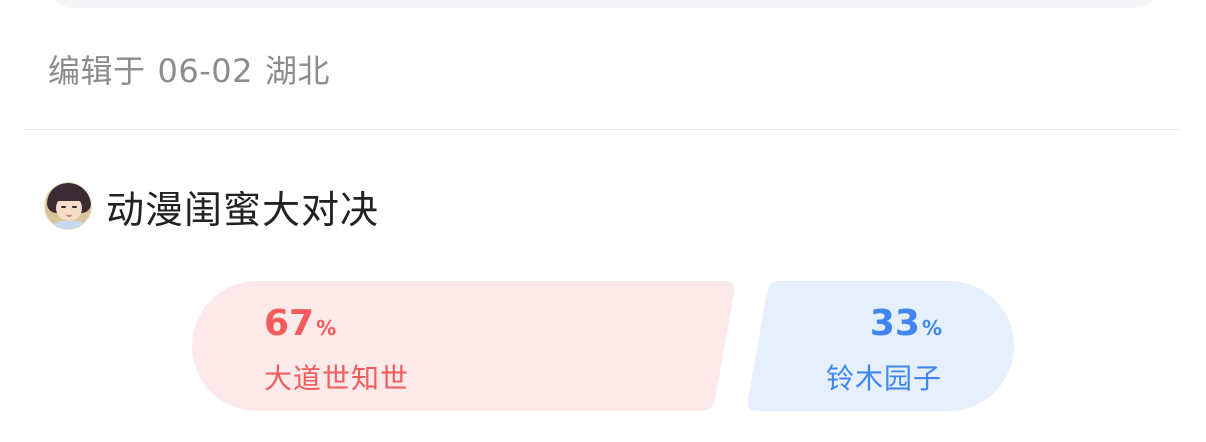  I want to click on topic-header: 动漫闺蜜大对决, so click(211, 206).